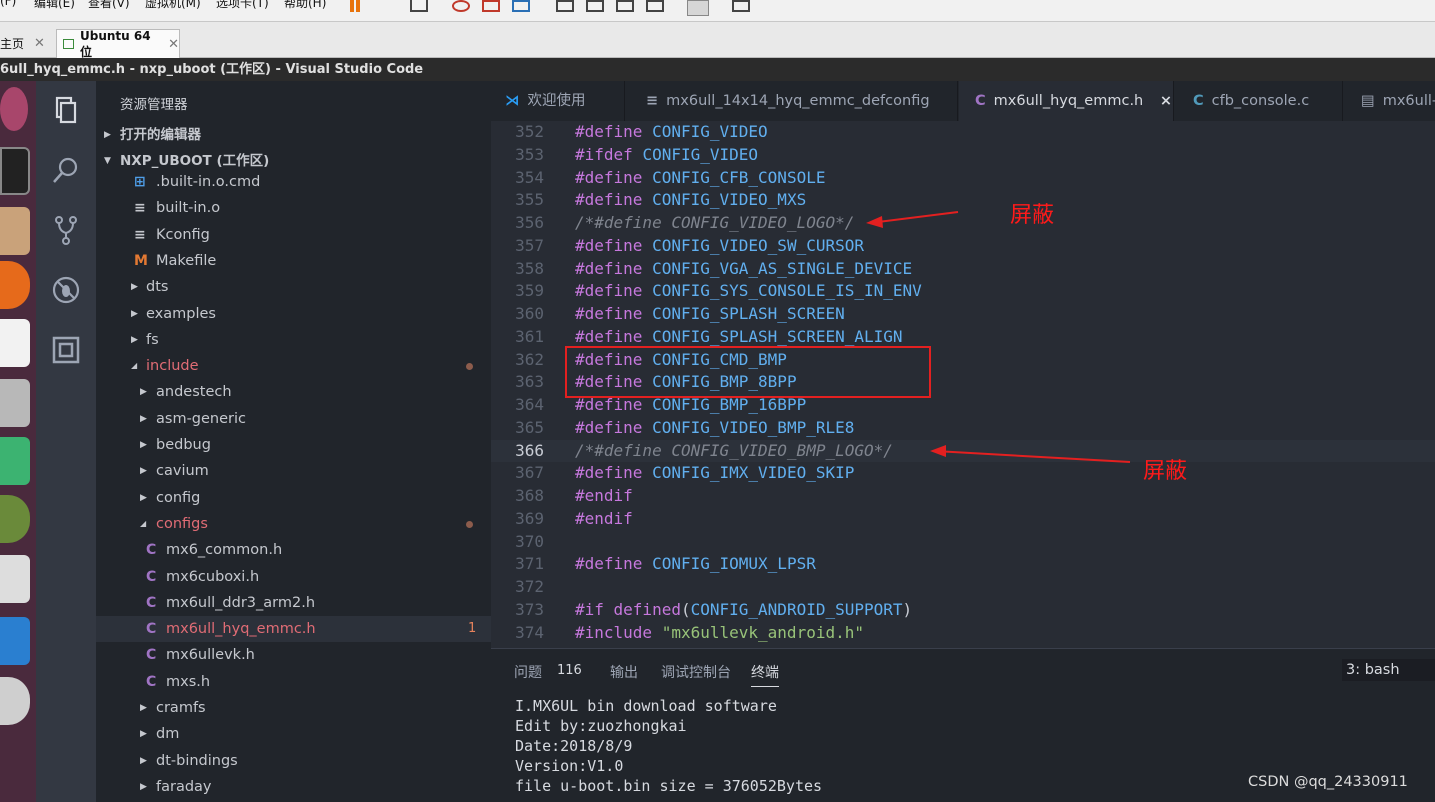 This screenshot has height=802, width=1435. What do you see at coordinates (472, 629) in the screenshot?
I see `problem-badge: 1` at bounding box center [472, 629].